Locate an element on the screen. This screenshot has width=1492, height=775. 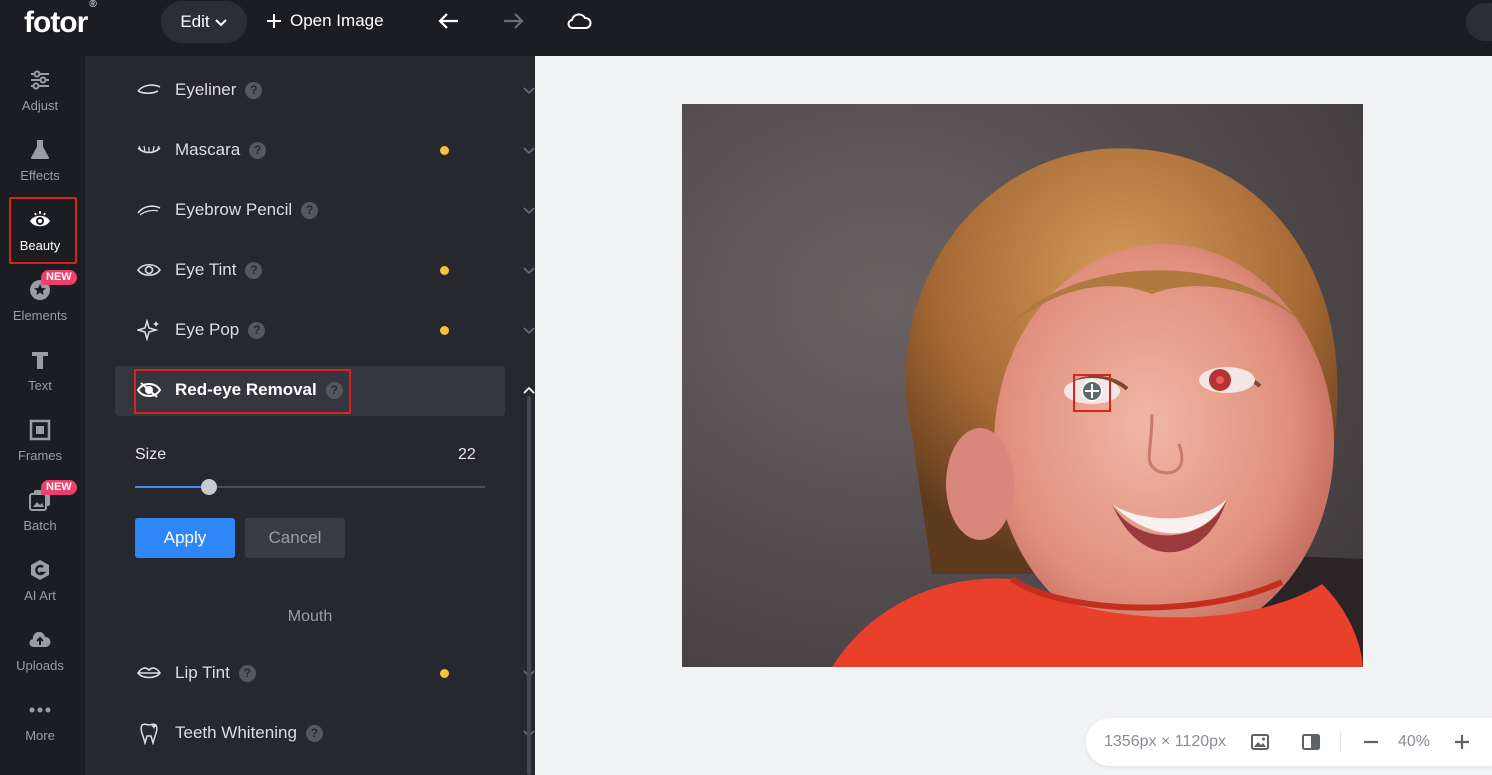
zoom-in-icon is located at coordinates (1462, 742).